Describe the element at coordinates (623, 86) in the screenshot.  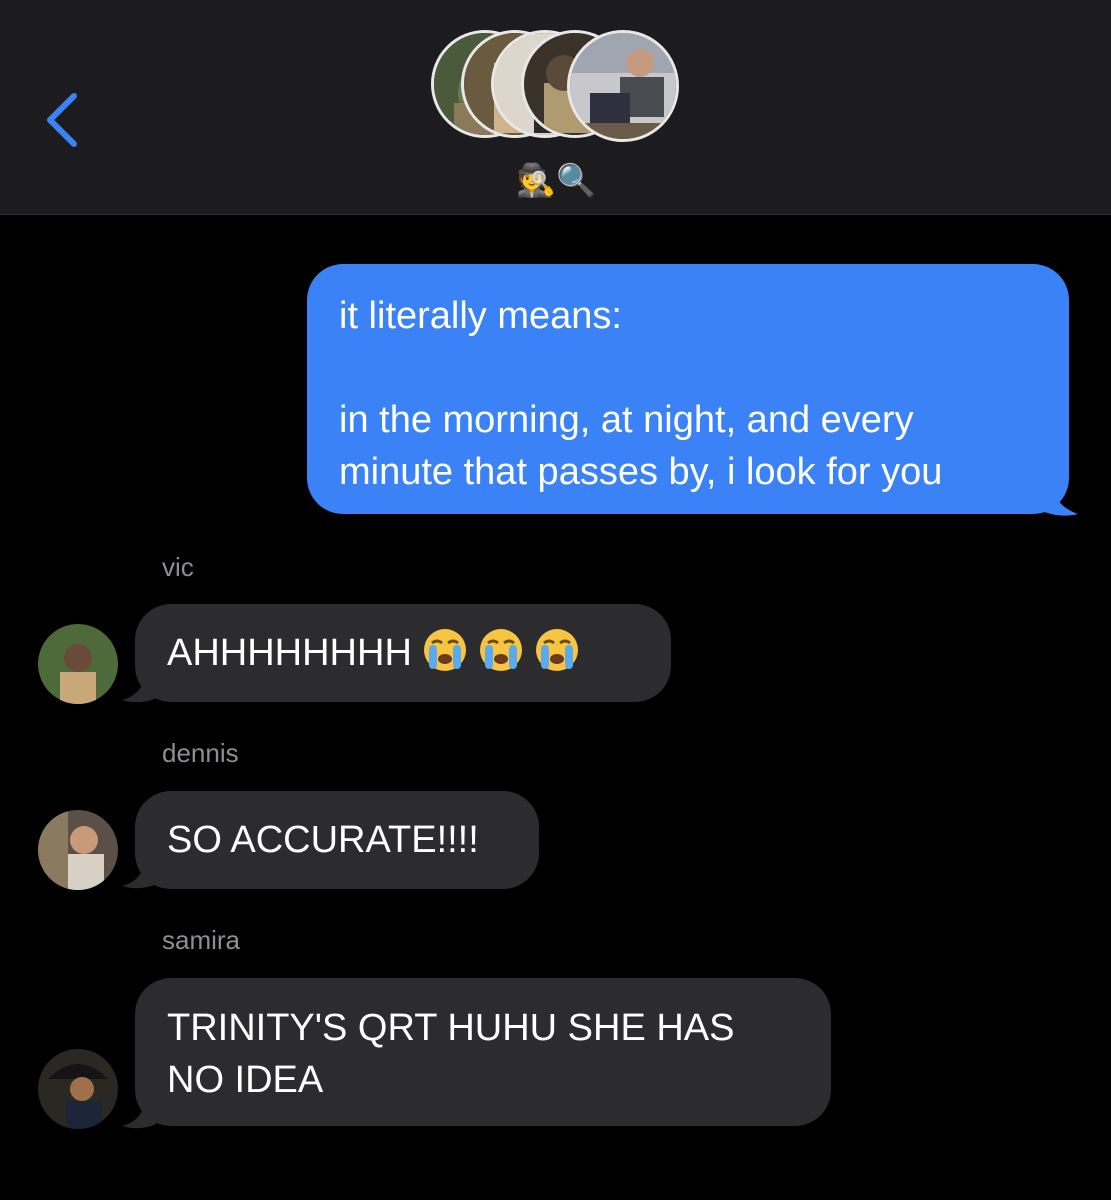
I see `group-member-avatar` at that location.